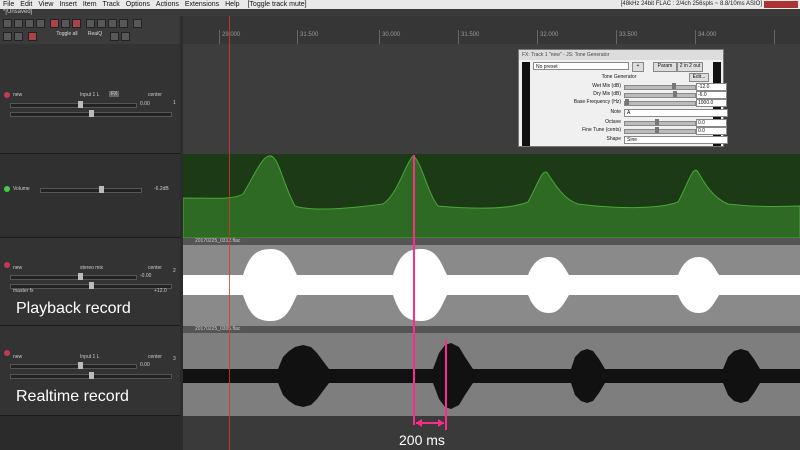 Image resolution: width=800 pixels, height=450 pixels. I want to click on open-icon, so click(18, 23).